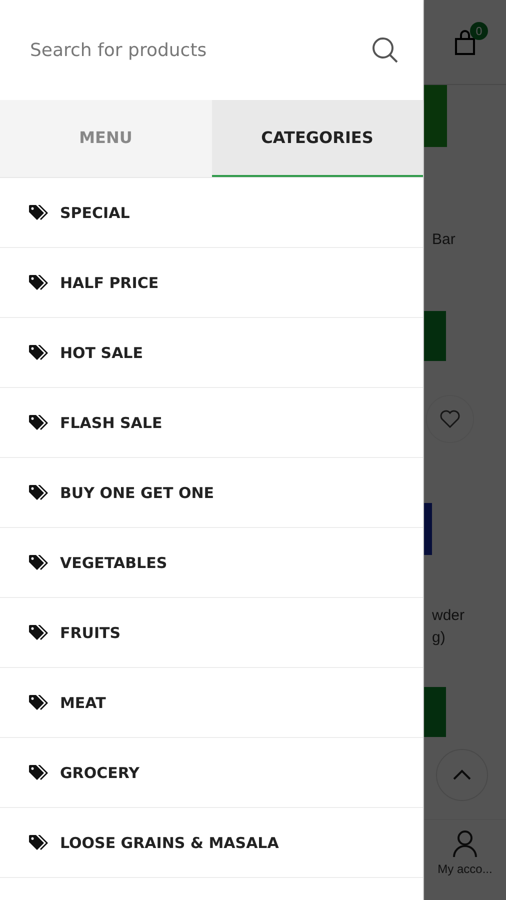 Image resolution: width=506 pixels, height=900 pixels. What do you see at coordinates (211, 423) in the screenshot?
I see `category-item: FLASH SALE` at bounding box center [211, 423].